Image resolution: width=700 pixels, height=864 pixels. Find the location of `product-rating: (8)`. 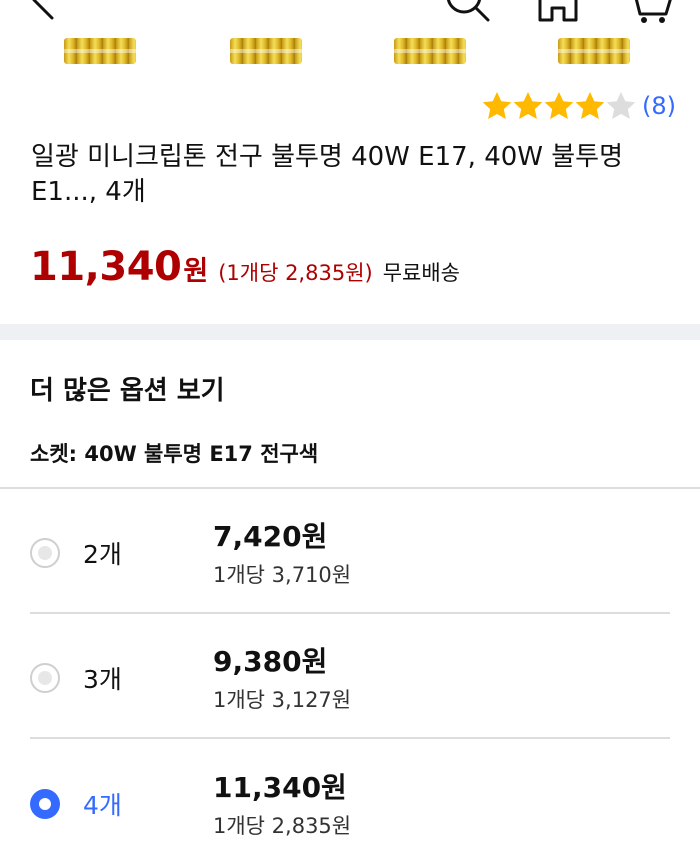

product-rating: (8) is located at coordinates (578, 106).